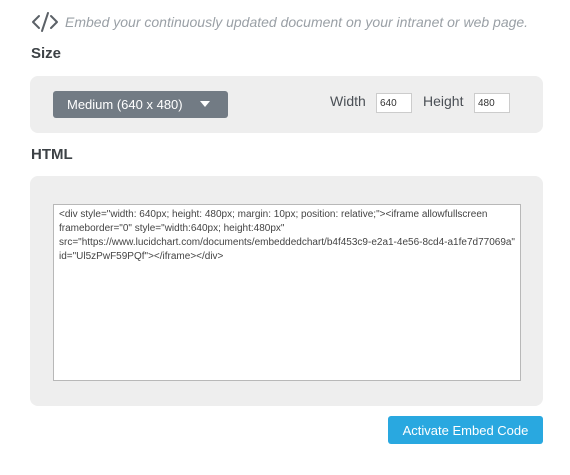 The height and width of the screenshot is (475, 570). I want to click on size-dropdown-value: Medium (640 x 480), so click(125, 104).